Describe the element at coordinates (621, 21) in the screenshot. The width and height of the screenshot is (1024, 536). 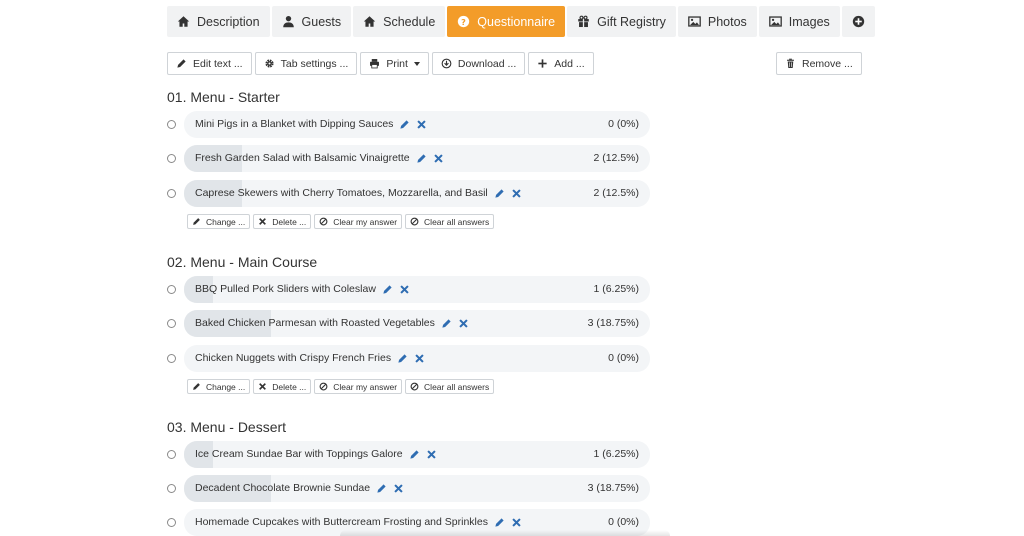
I see `tab-gift-registry: Gift Registry` at that location.